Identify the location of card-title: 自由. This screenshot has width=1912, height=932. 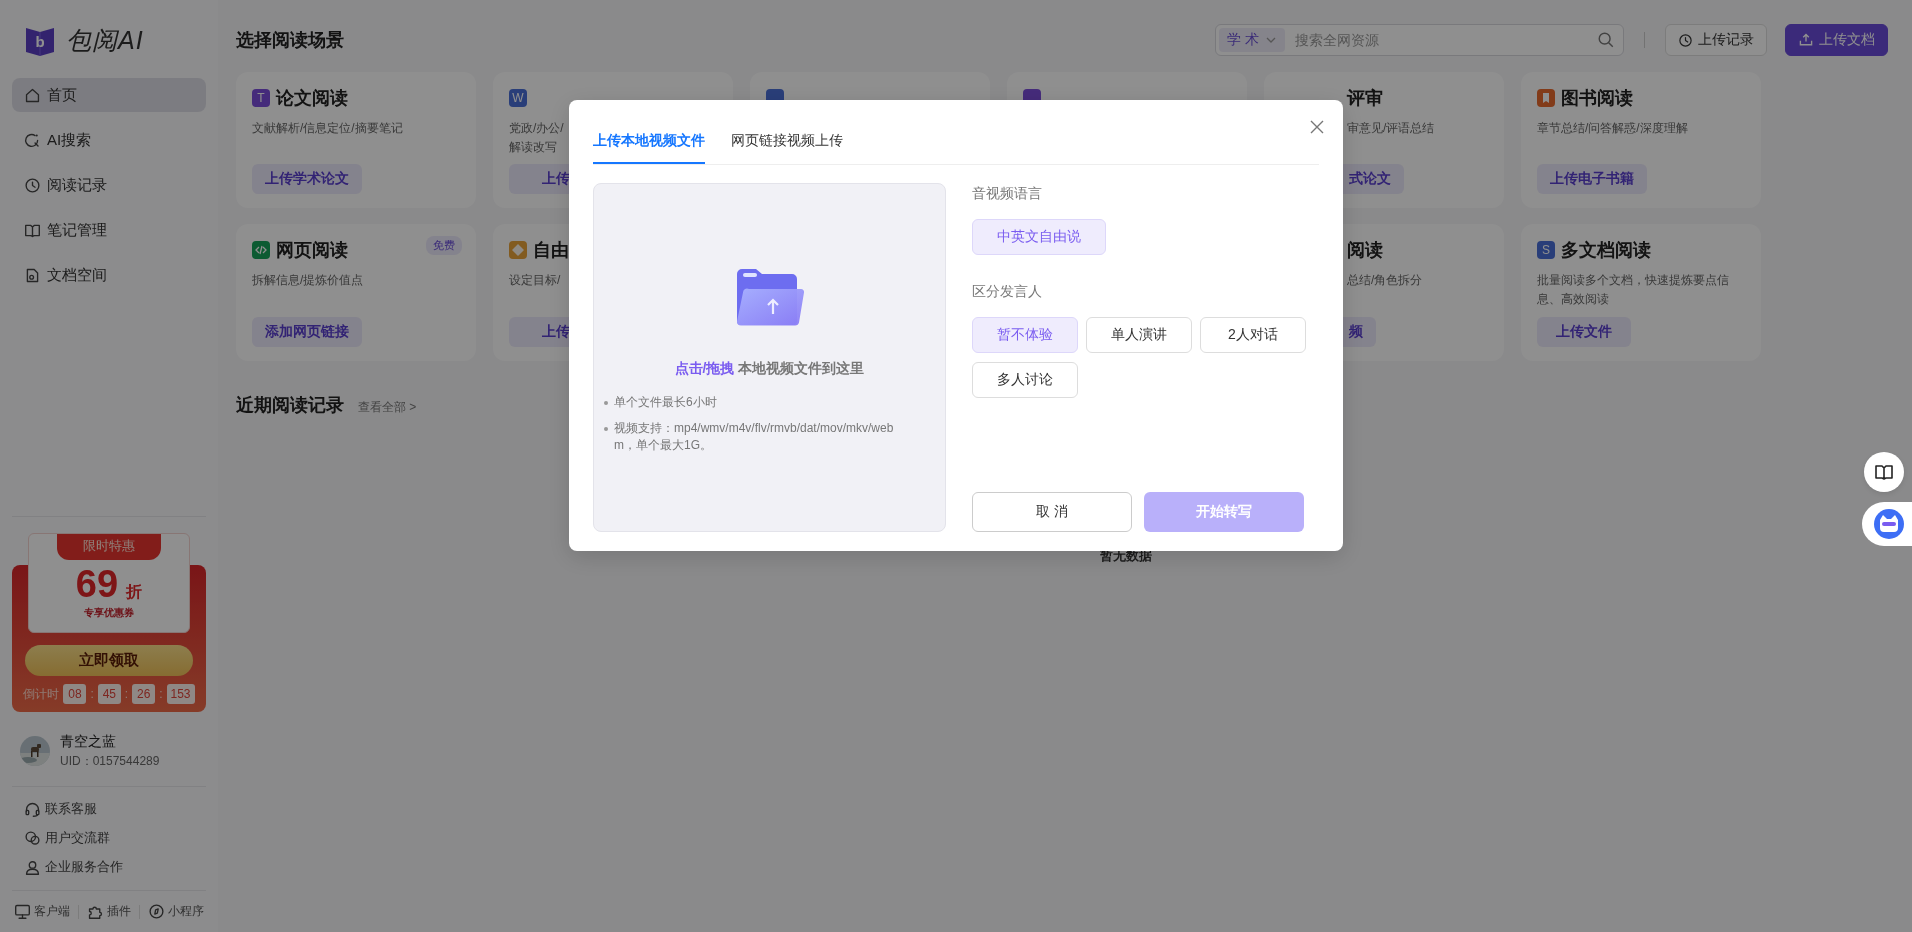
(551, 250).